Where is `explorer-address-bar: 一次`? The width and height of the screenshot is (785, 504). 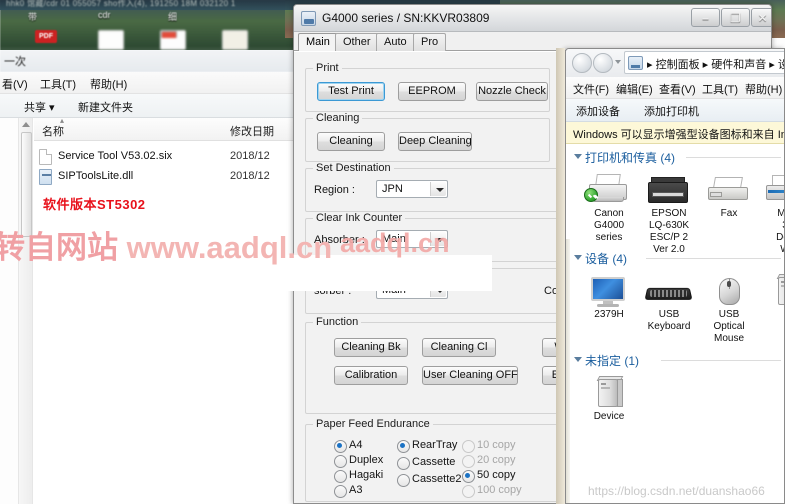
explorer-address-bar: 一次 is located at coordinates (148, 61).